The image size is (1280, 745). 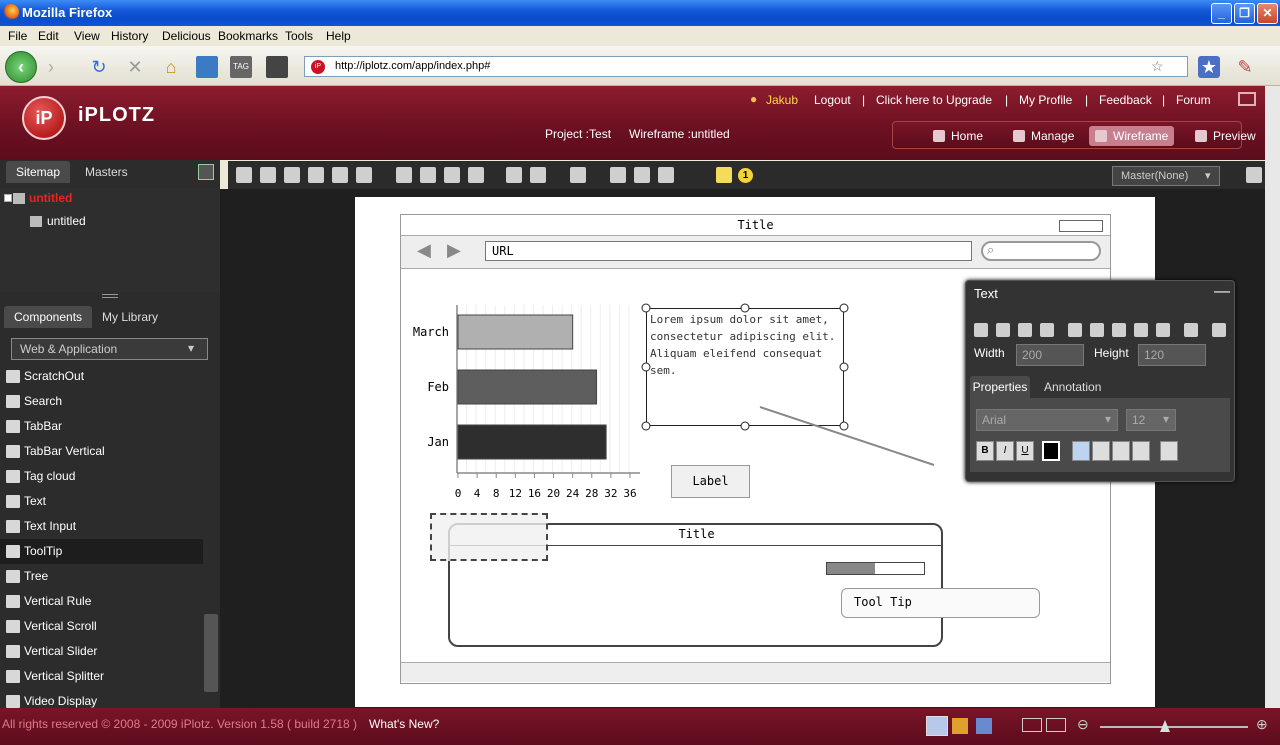 I want to click on tab-sitemap: Sitemap, so click(x=38, y=172).